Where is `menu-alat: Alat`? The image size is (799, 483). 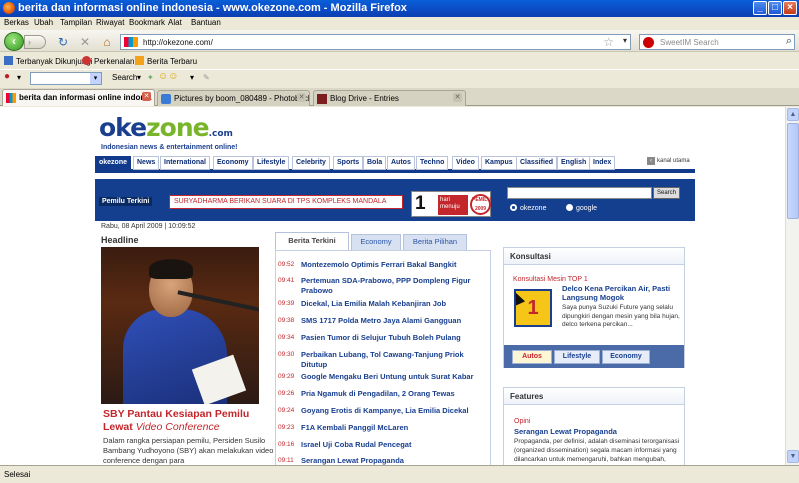 menu-alat: Alat is located at coordinates (175, 22).